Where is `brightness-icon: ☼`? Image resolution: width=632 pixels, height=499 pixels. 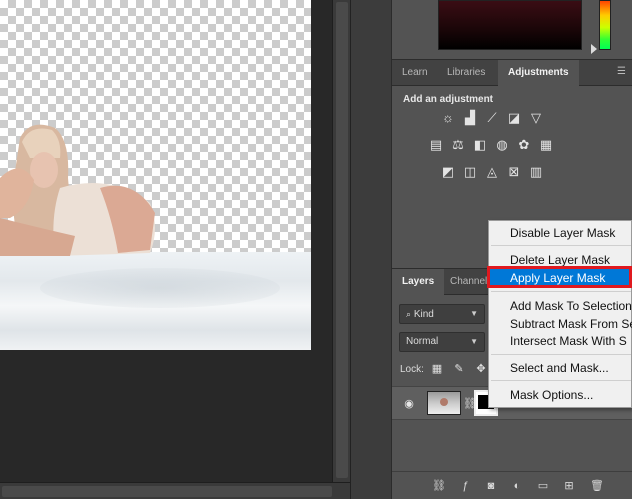 brightness-icon: ☼ is located at coordinates (448, 118).